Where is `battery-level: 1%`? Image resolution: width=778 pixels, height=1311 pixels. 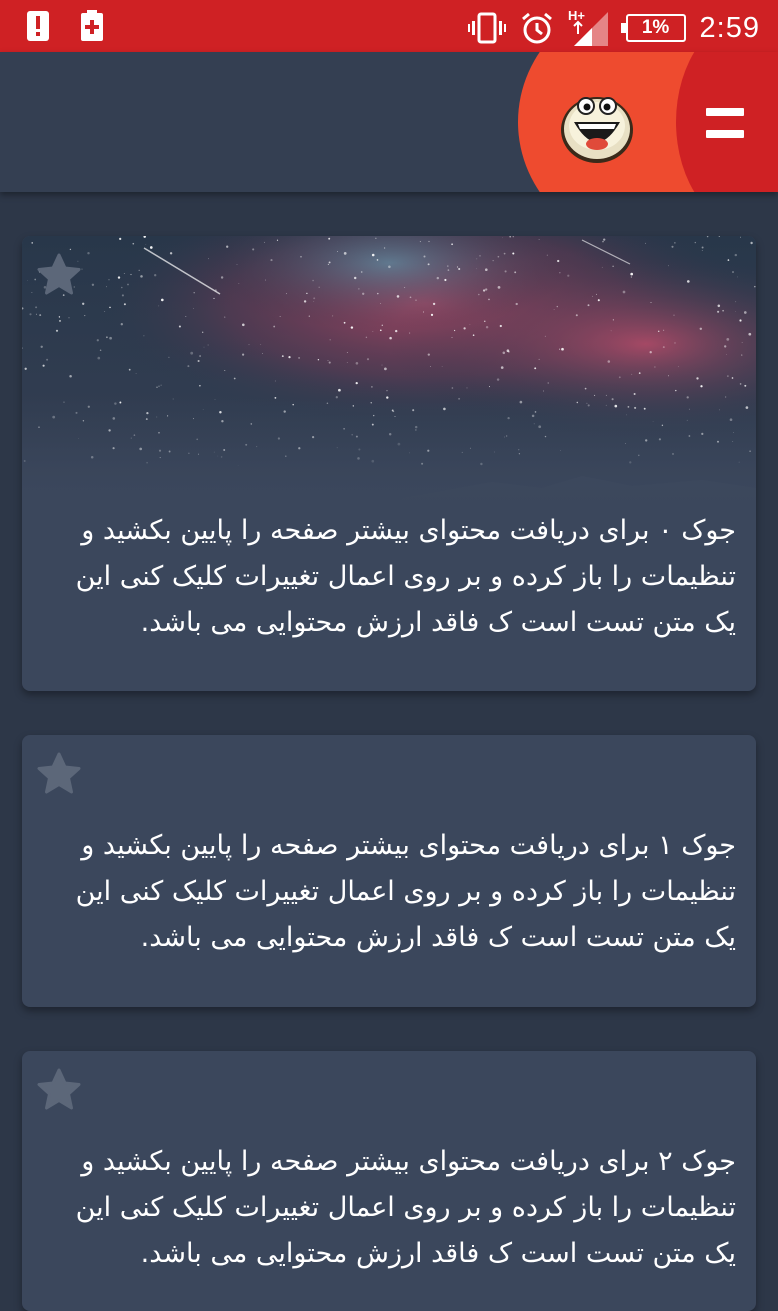
battery-level: 1% is located at coordinates (655, 27).